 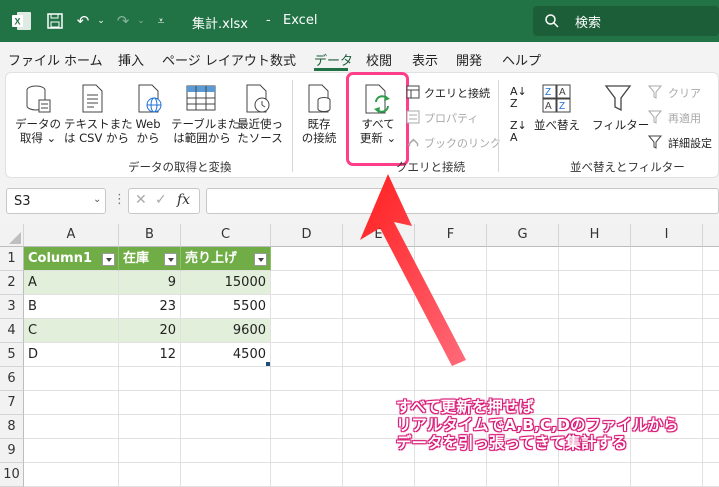 I want to click on save-icon, so click(x=55, y=21).